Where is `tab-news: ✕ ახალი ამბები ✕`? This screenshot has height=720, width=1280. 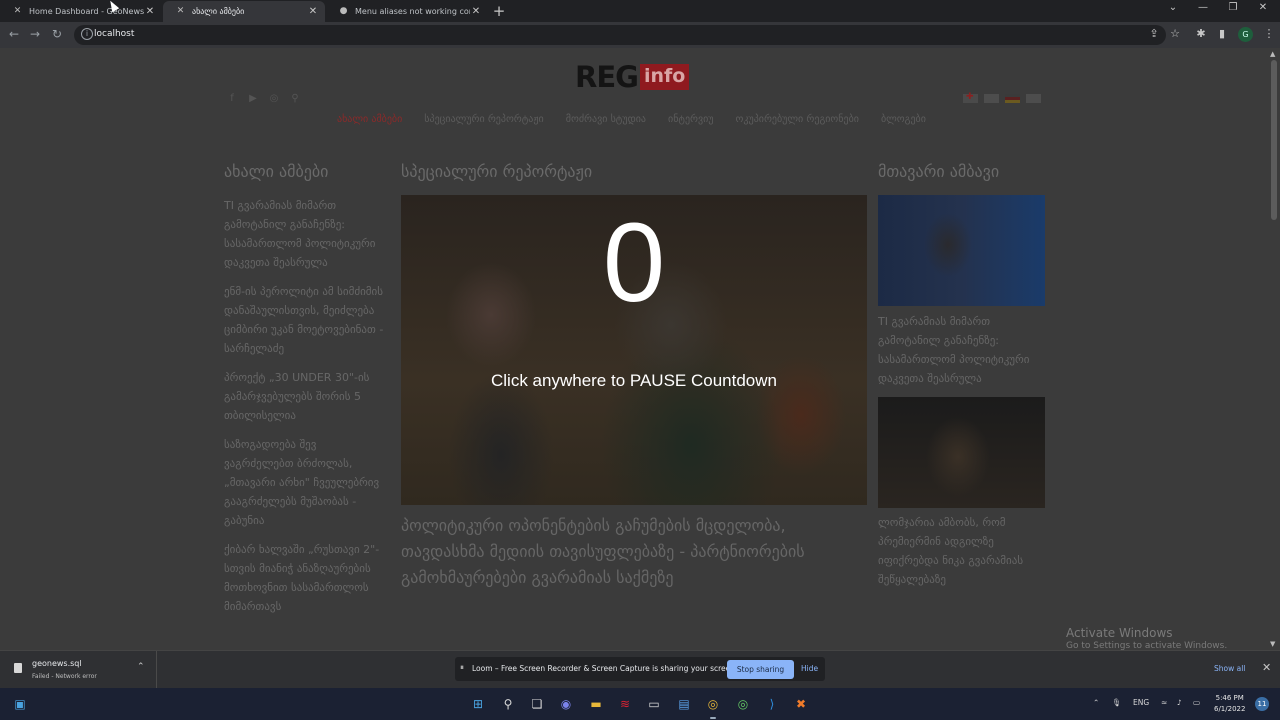 tab-news: ✕ ახალი ამბები ✕ is located at coordinates (244, 11).